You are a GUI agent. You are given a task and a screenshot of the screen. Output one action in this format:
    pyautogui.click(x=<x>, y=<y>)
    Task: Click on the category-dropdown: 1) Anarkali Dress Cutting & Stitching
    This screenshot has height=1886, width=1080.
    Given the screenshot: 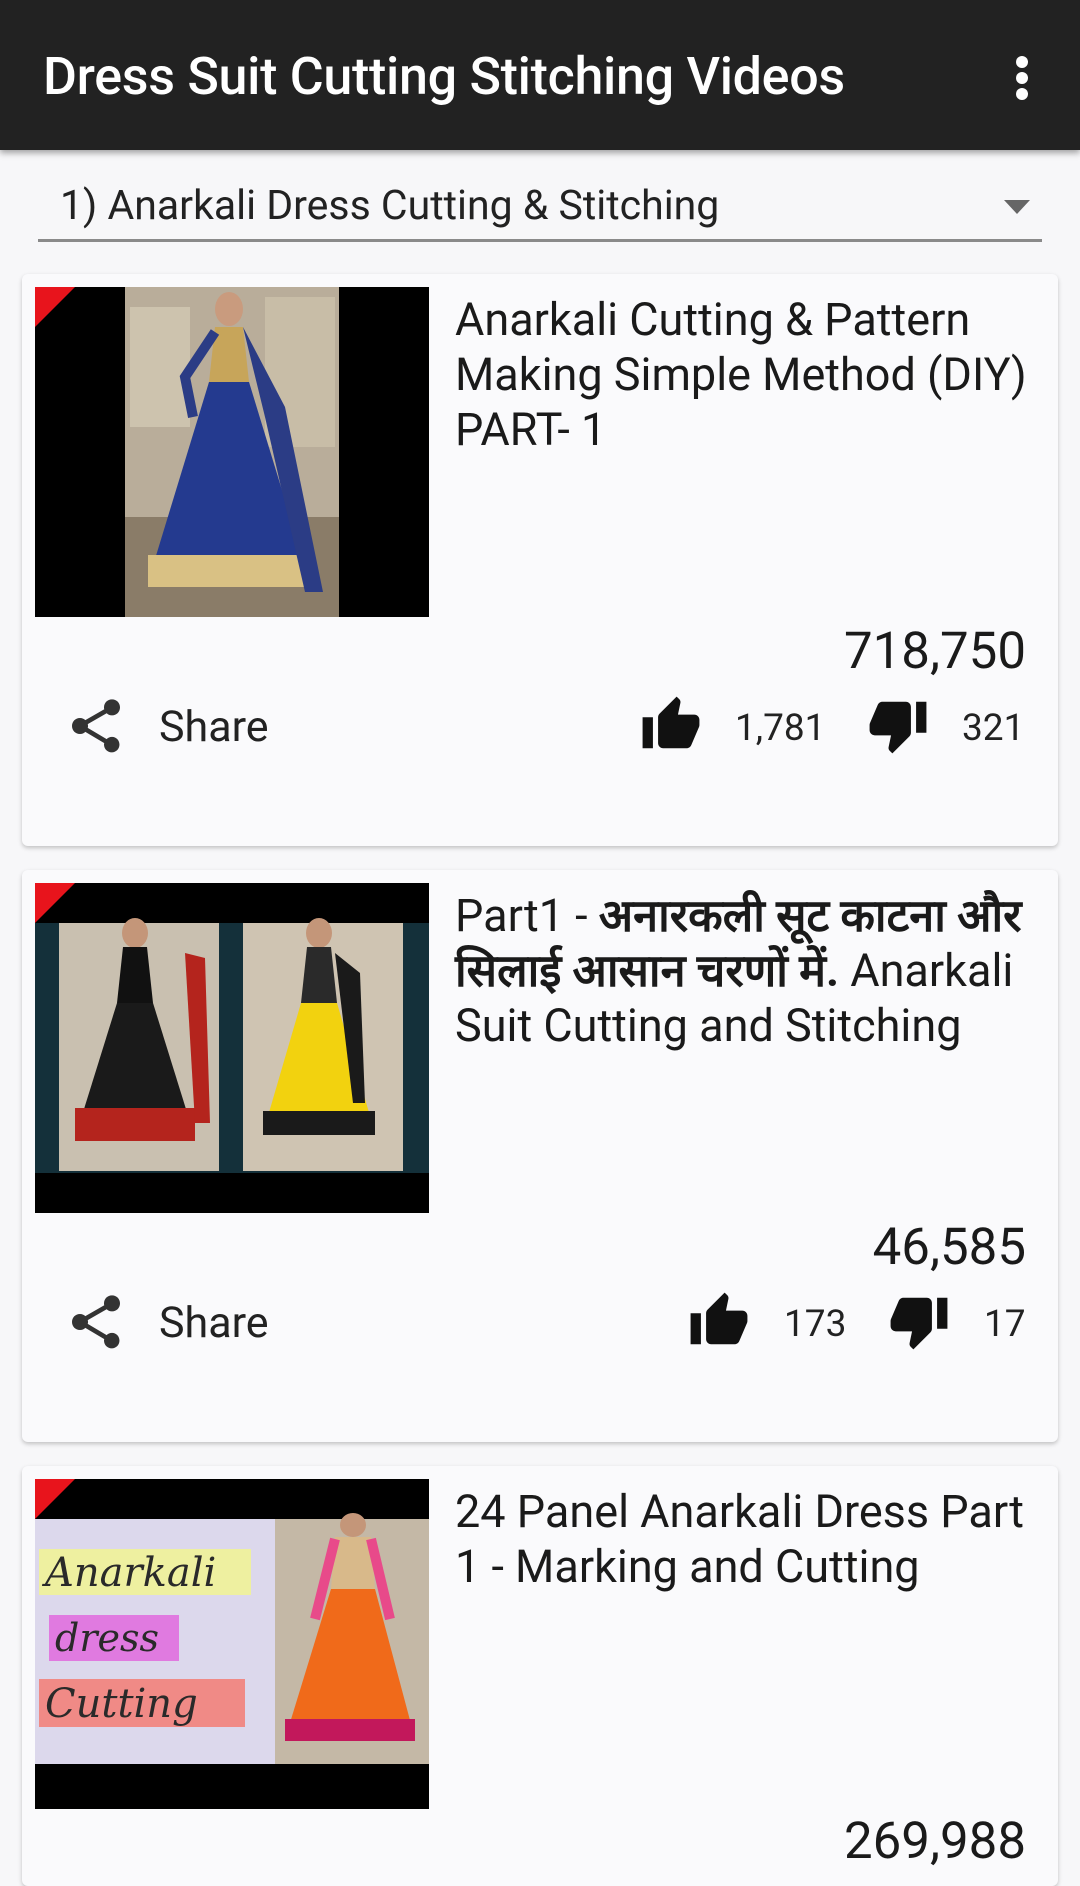 What is the action you would take?
    pyautogui.click(x=540, y=209)
    